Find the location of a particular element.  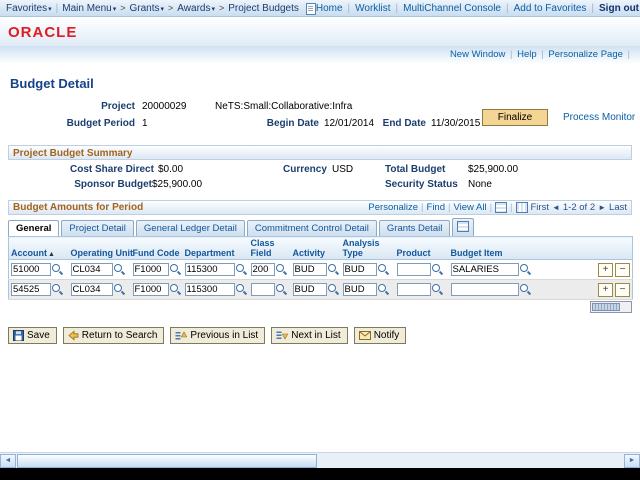

security-status-value: None is located at coordinates (480, 184).